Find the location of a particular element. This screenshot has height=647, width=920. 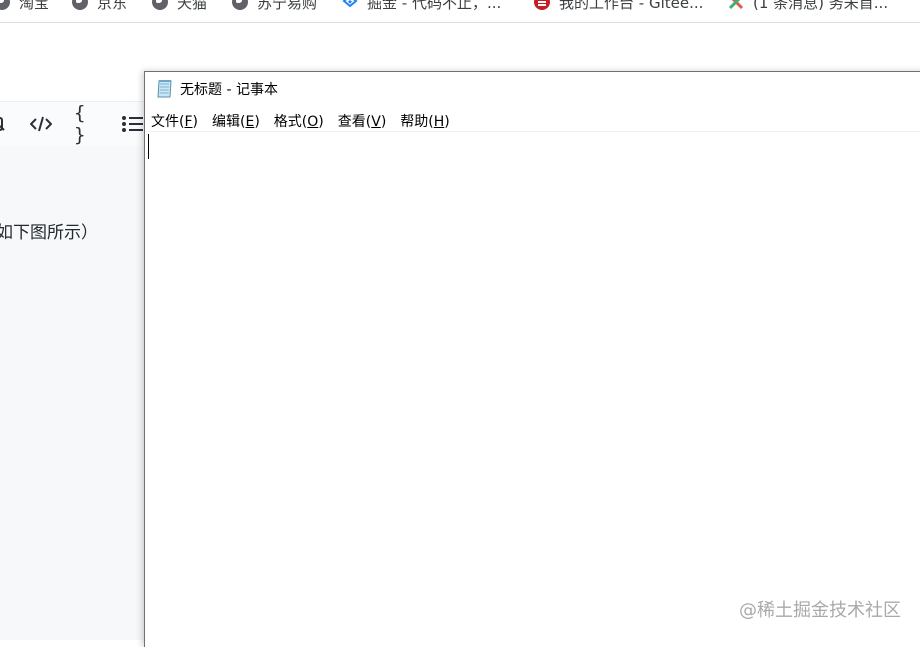

bookmark-jd: 京东 is located at coordinates (99, 6).